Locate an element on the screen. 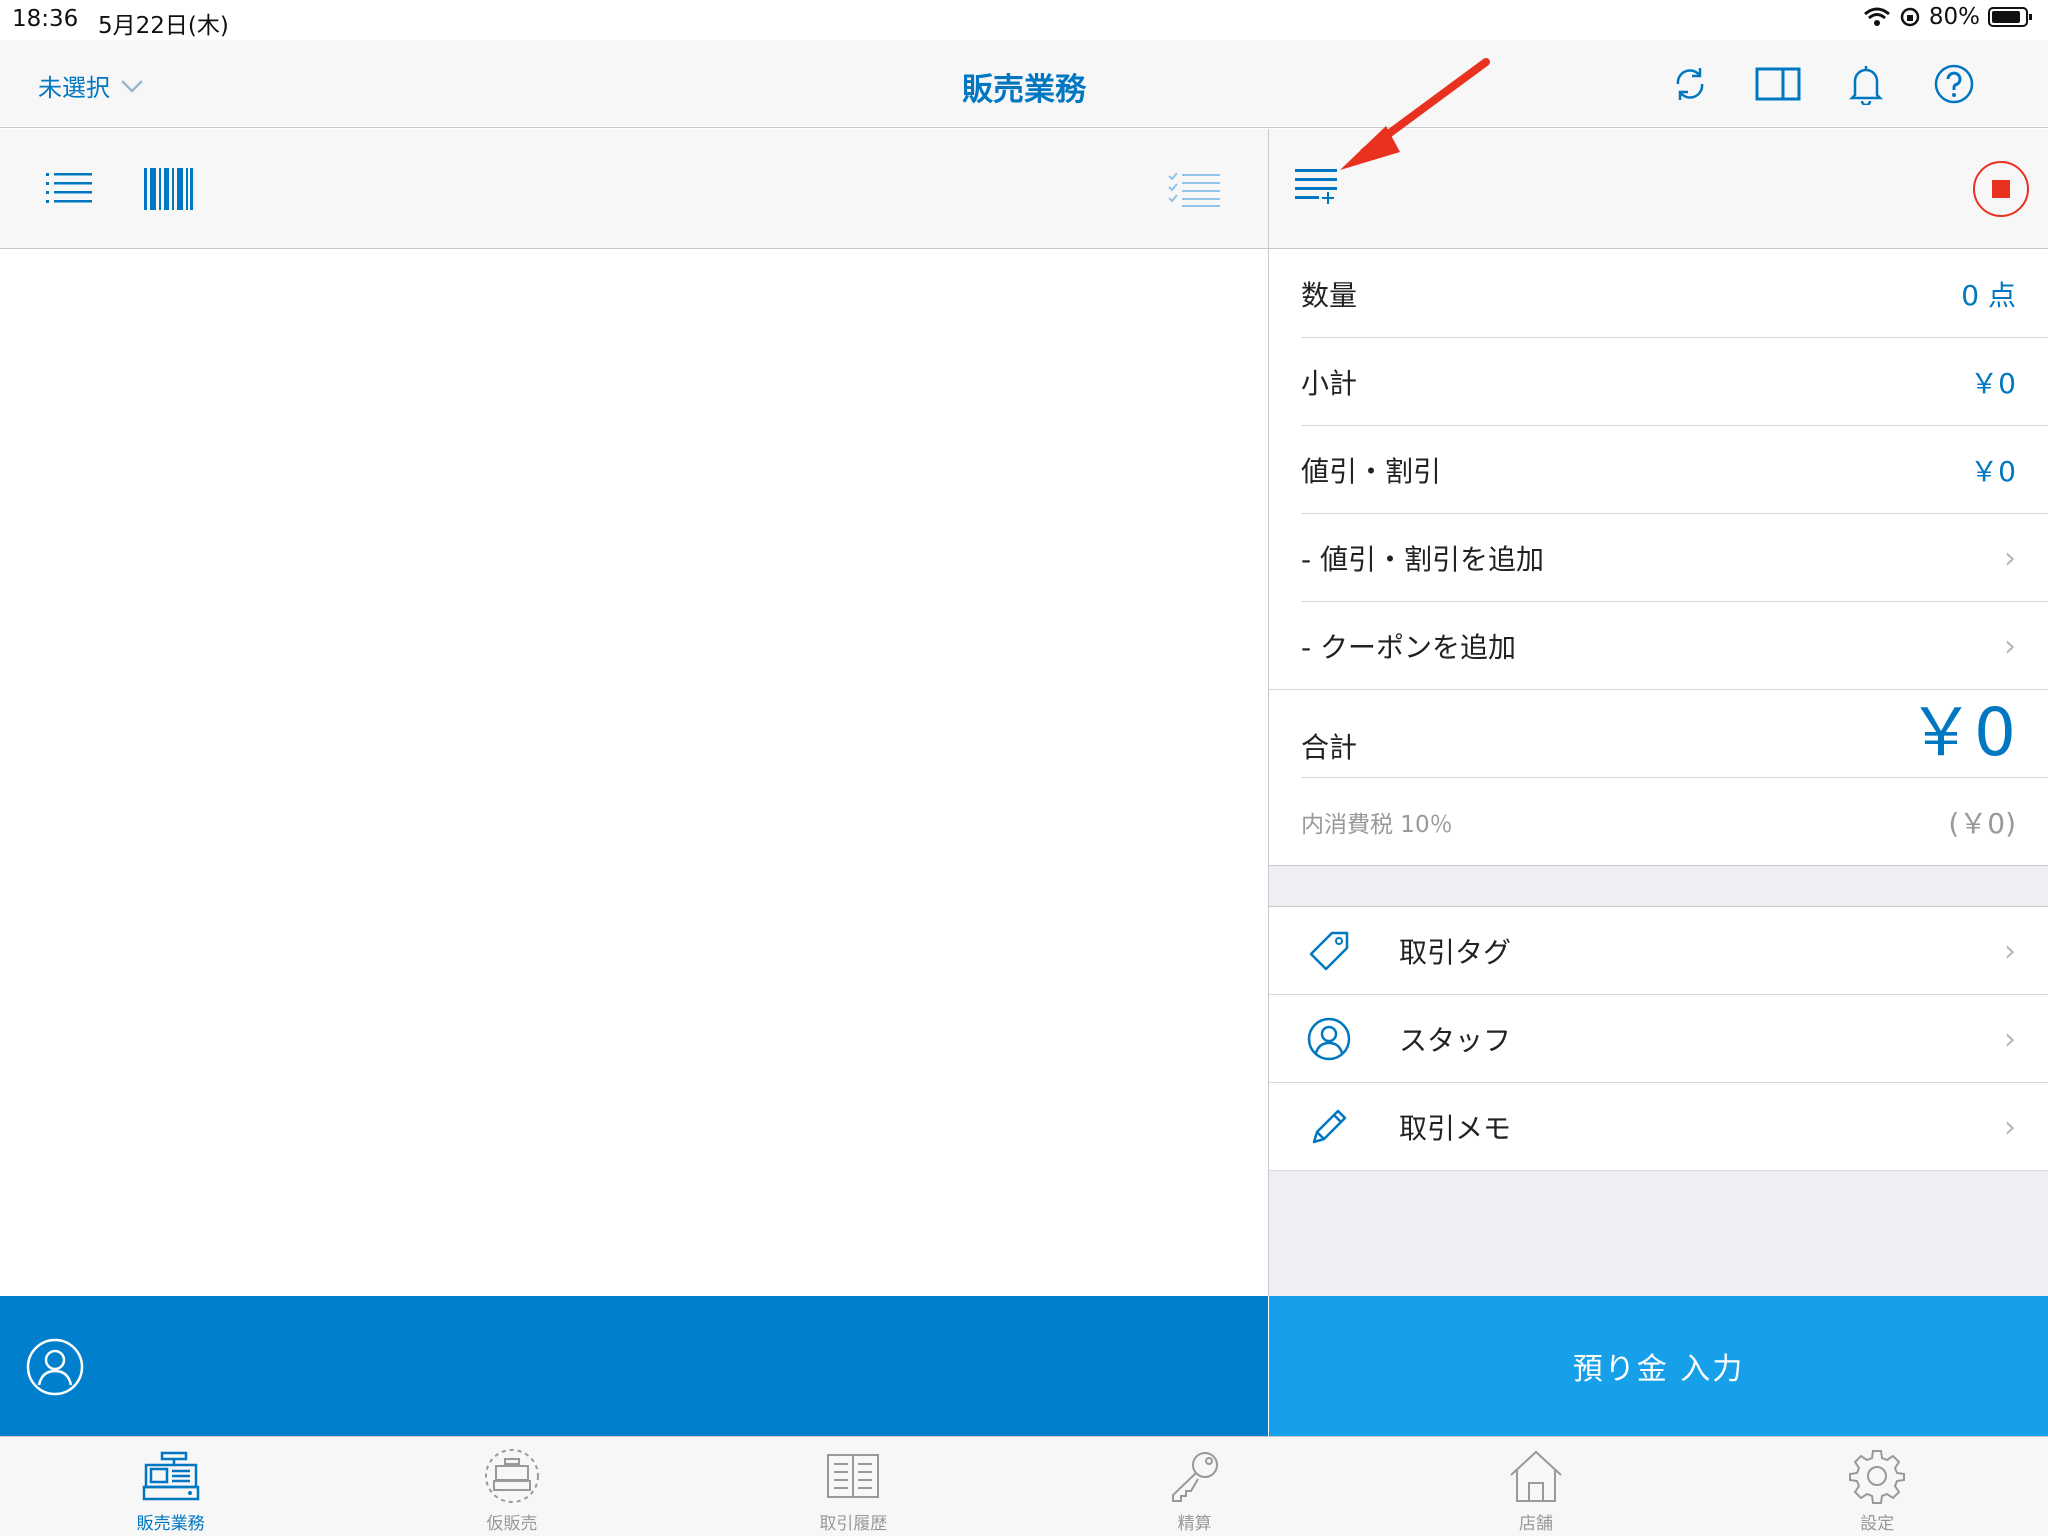  staff-label: スタッフ is located at coordinates (1455, 1040).